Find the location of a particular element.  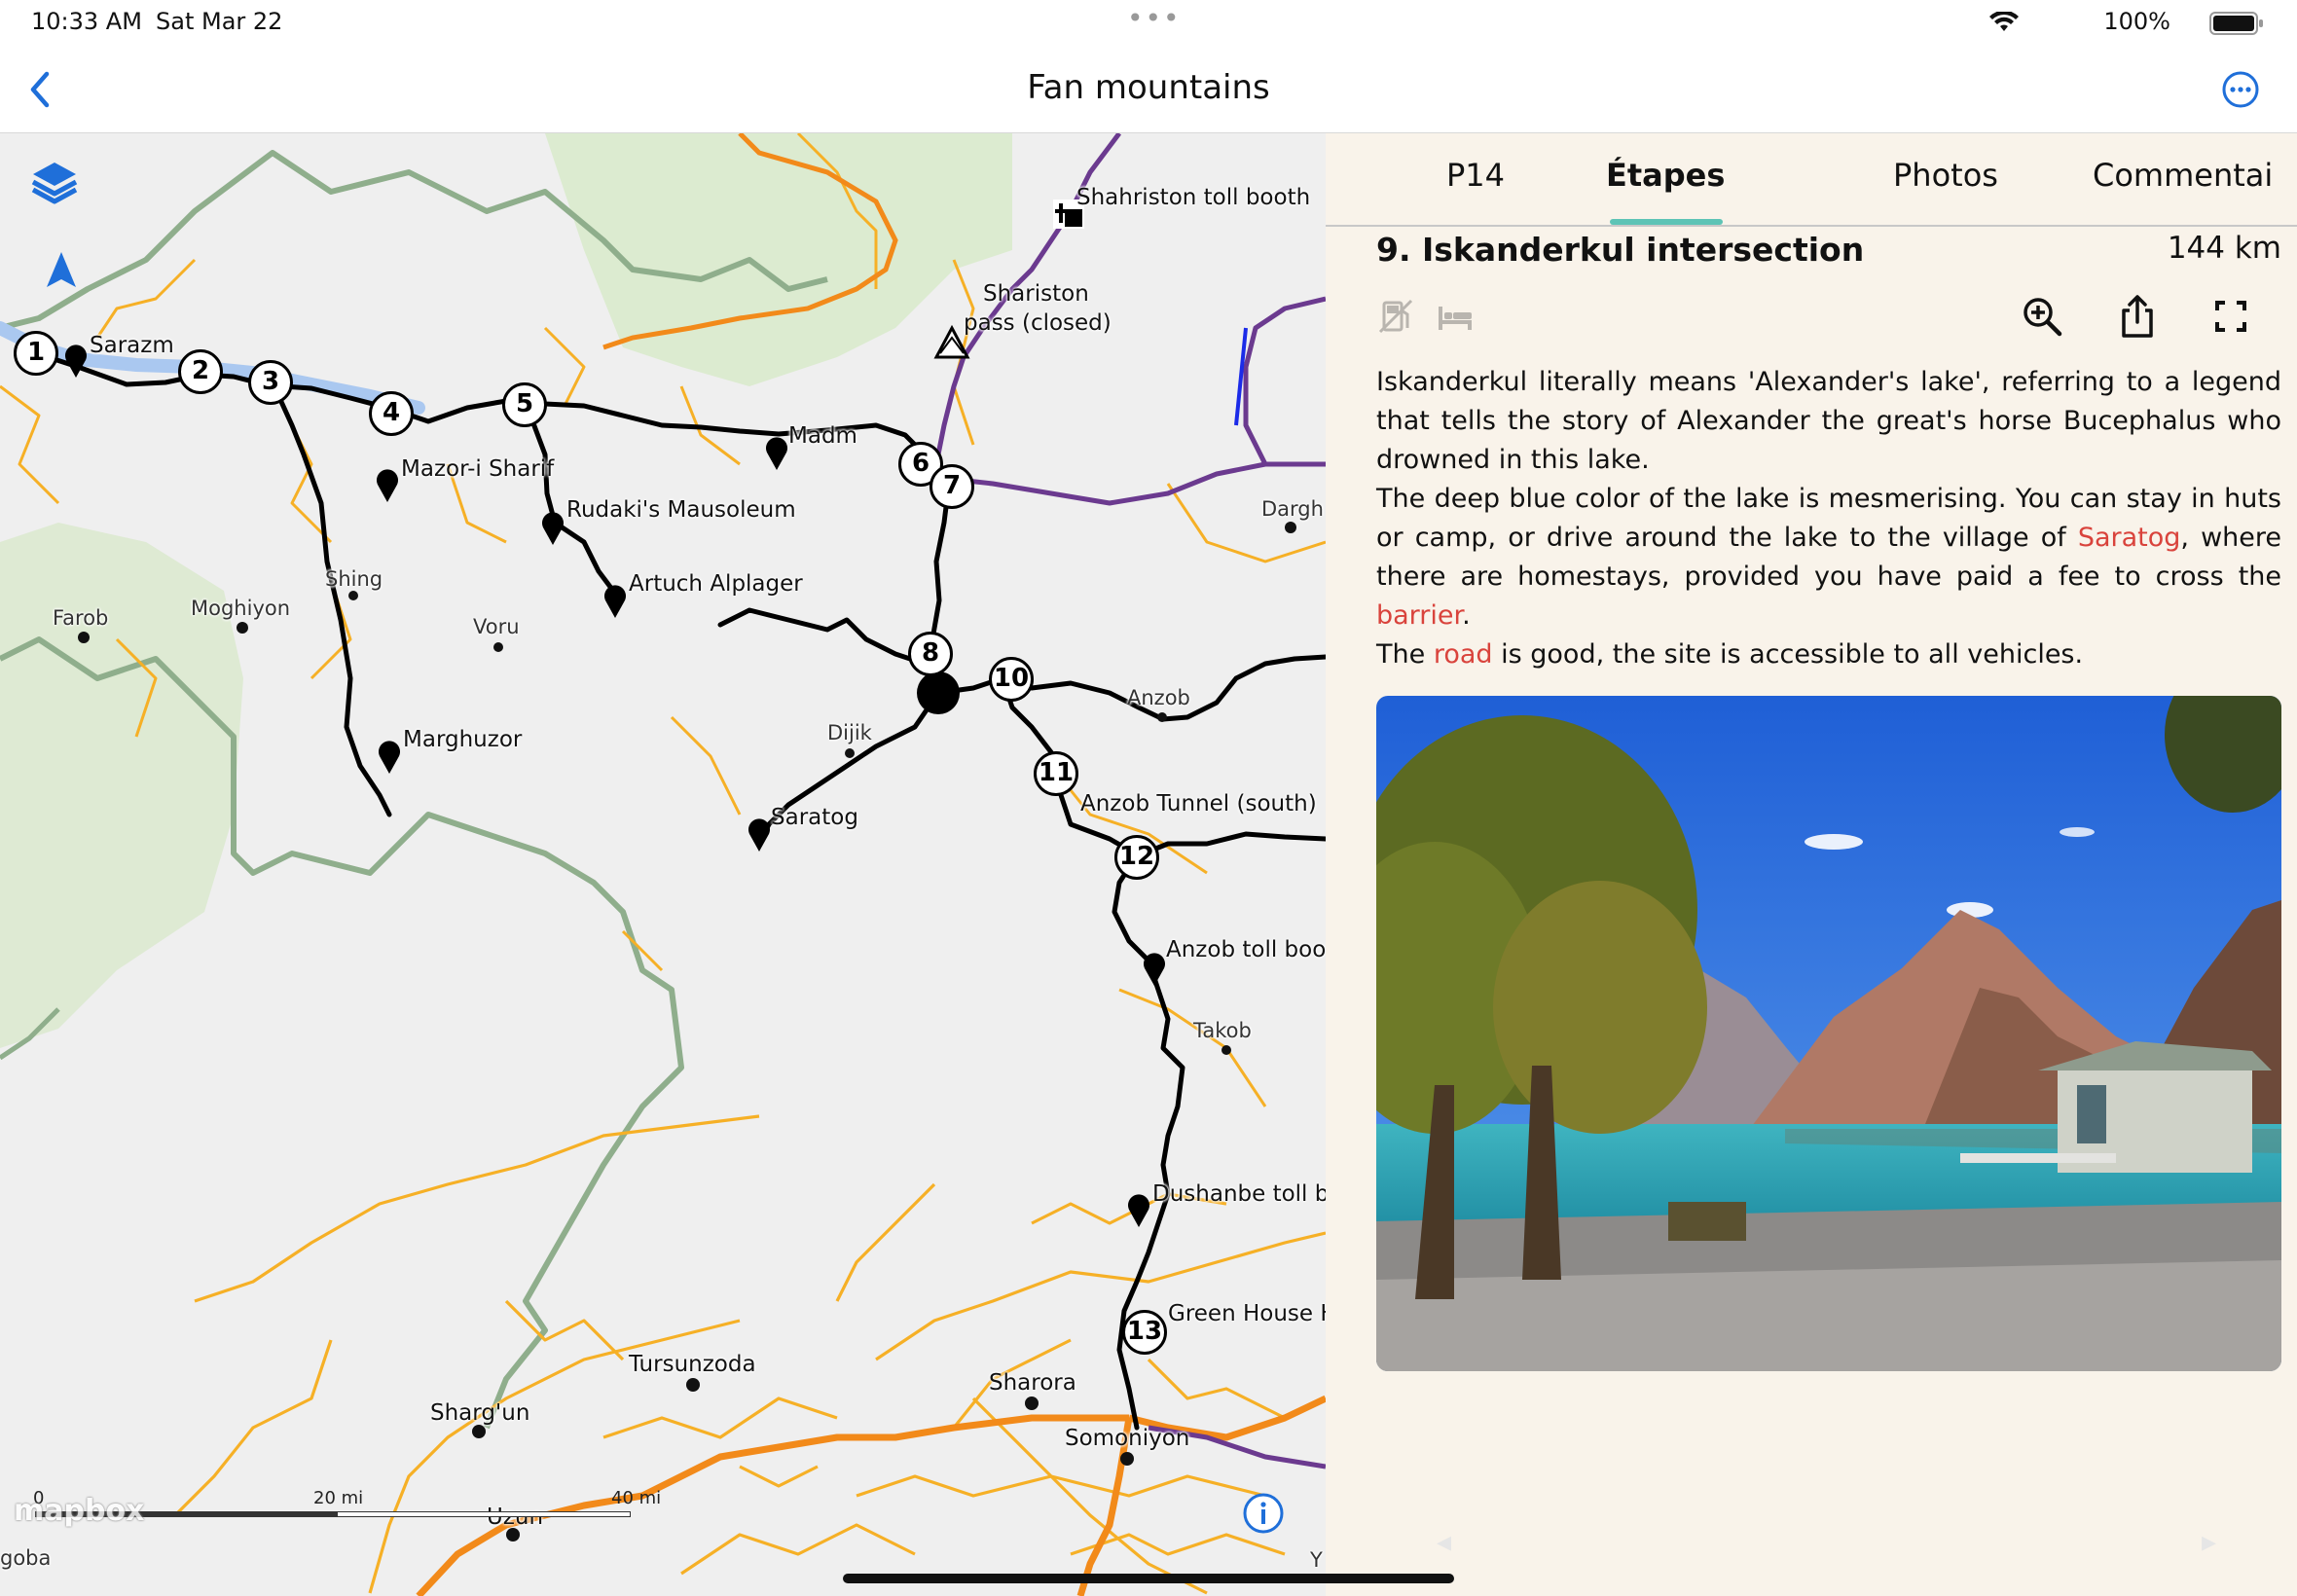

poi-pin-artuch is located at coordinates (615, 599).